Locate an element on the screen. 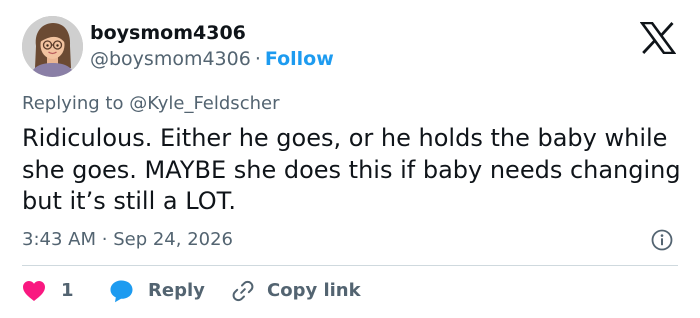 Image resolution: width=700 pixels, height=318 pixels. reply-context-prefix: Replying to is located at coordinates (73, 103).